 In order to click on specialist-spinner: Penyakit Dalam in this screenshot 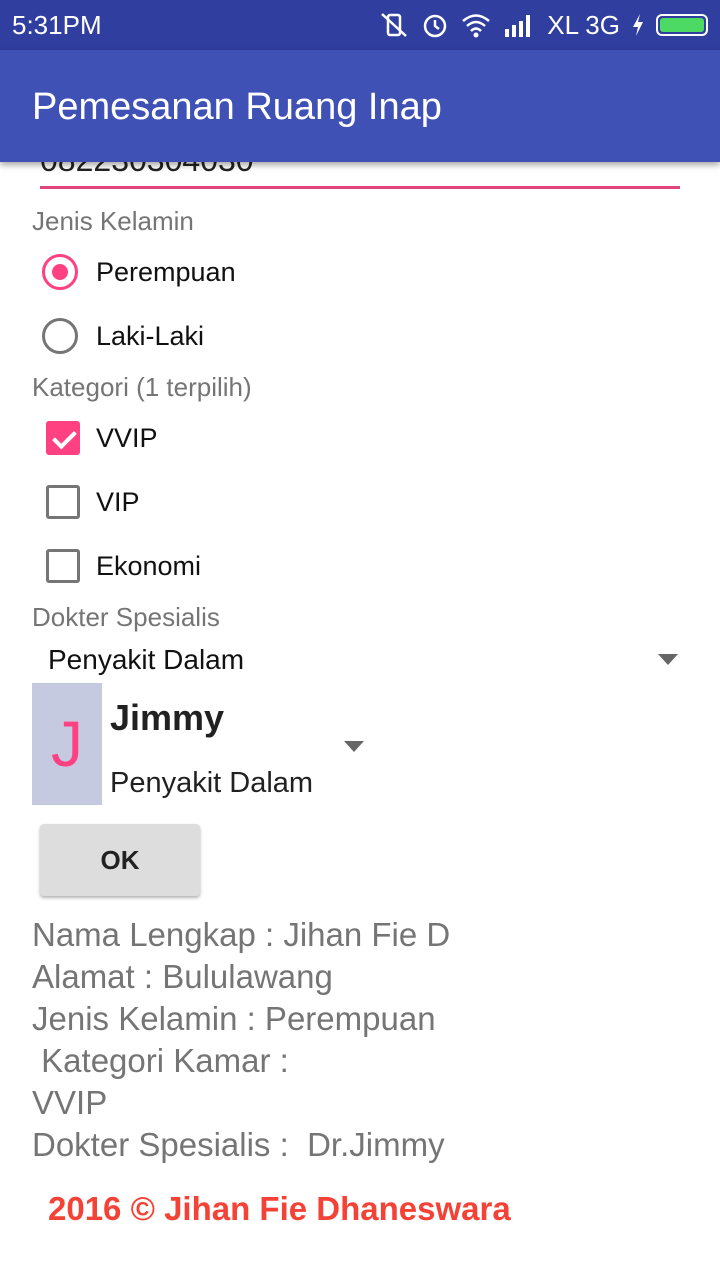, I will do `click(368, 662)`.